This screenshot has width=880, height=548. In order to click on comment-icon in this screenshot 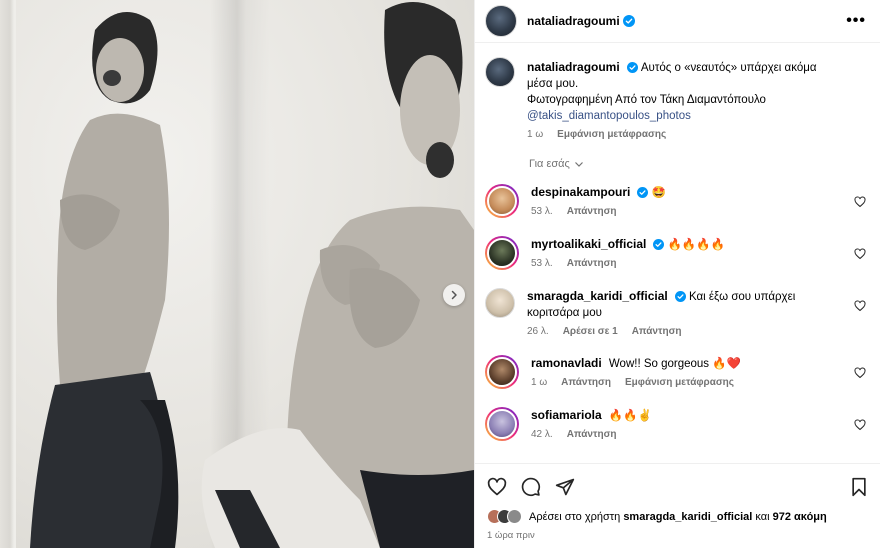, I will do `click(531, 487)`.